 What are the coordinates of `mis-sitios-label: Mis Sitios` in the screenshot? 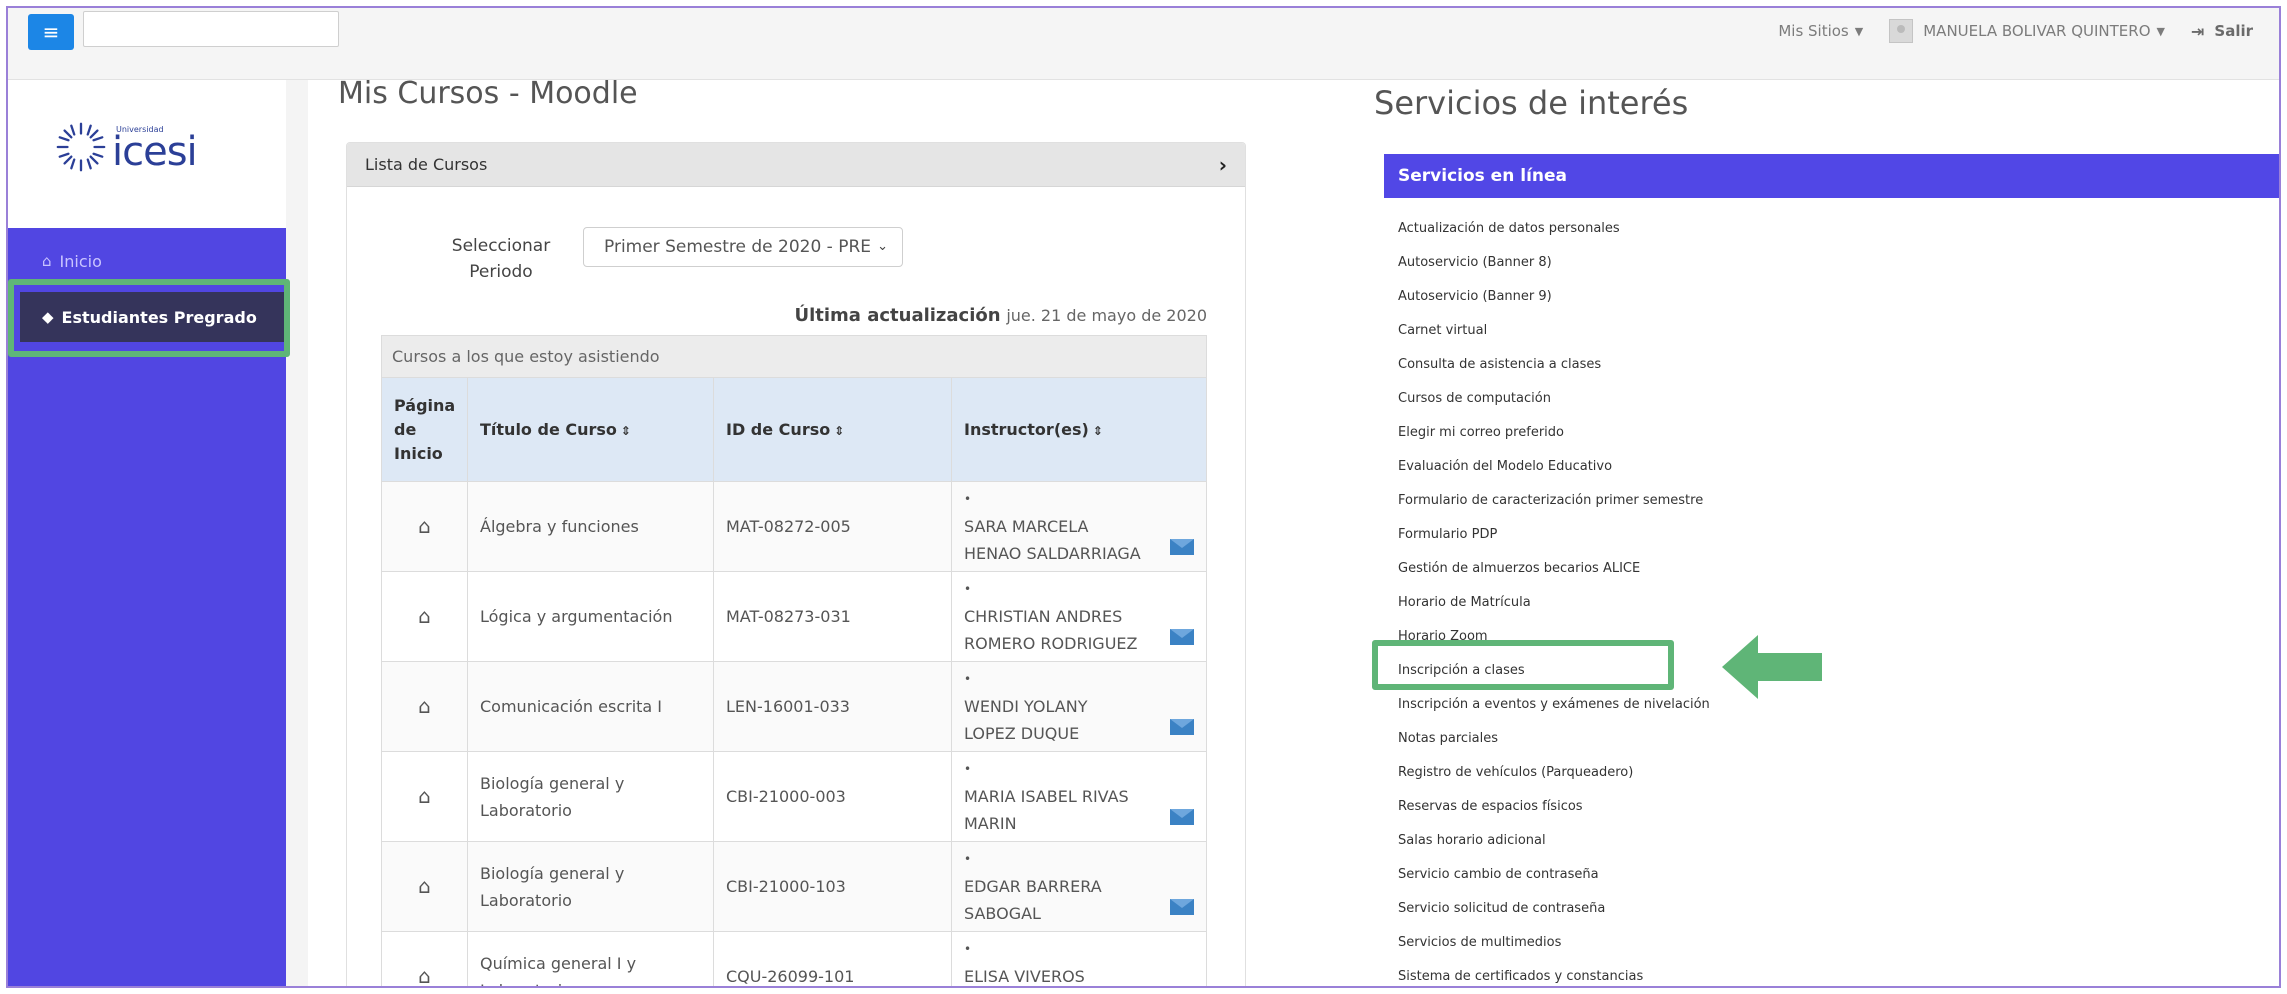 It's located at (1813, 31).